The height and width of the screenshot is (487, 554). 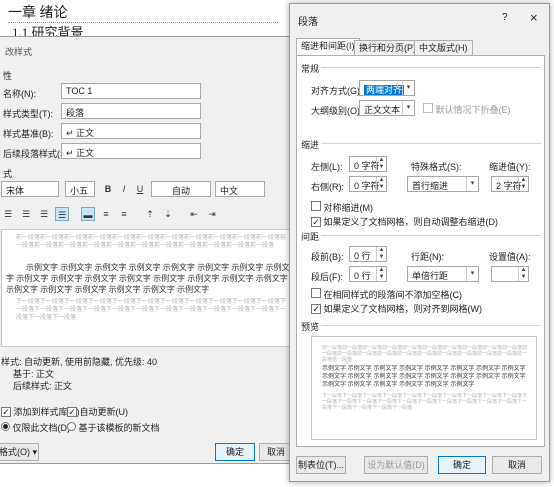 What do you see at coordinates (30, 189) in the screenshot?
I see `font-select: 宋体` at bounding box center [30, 189].